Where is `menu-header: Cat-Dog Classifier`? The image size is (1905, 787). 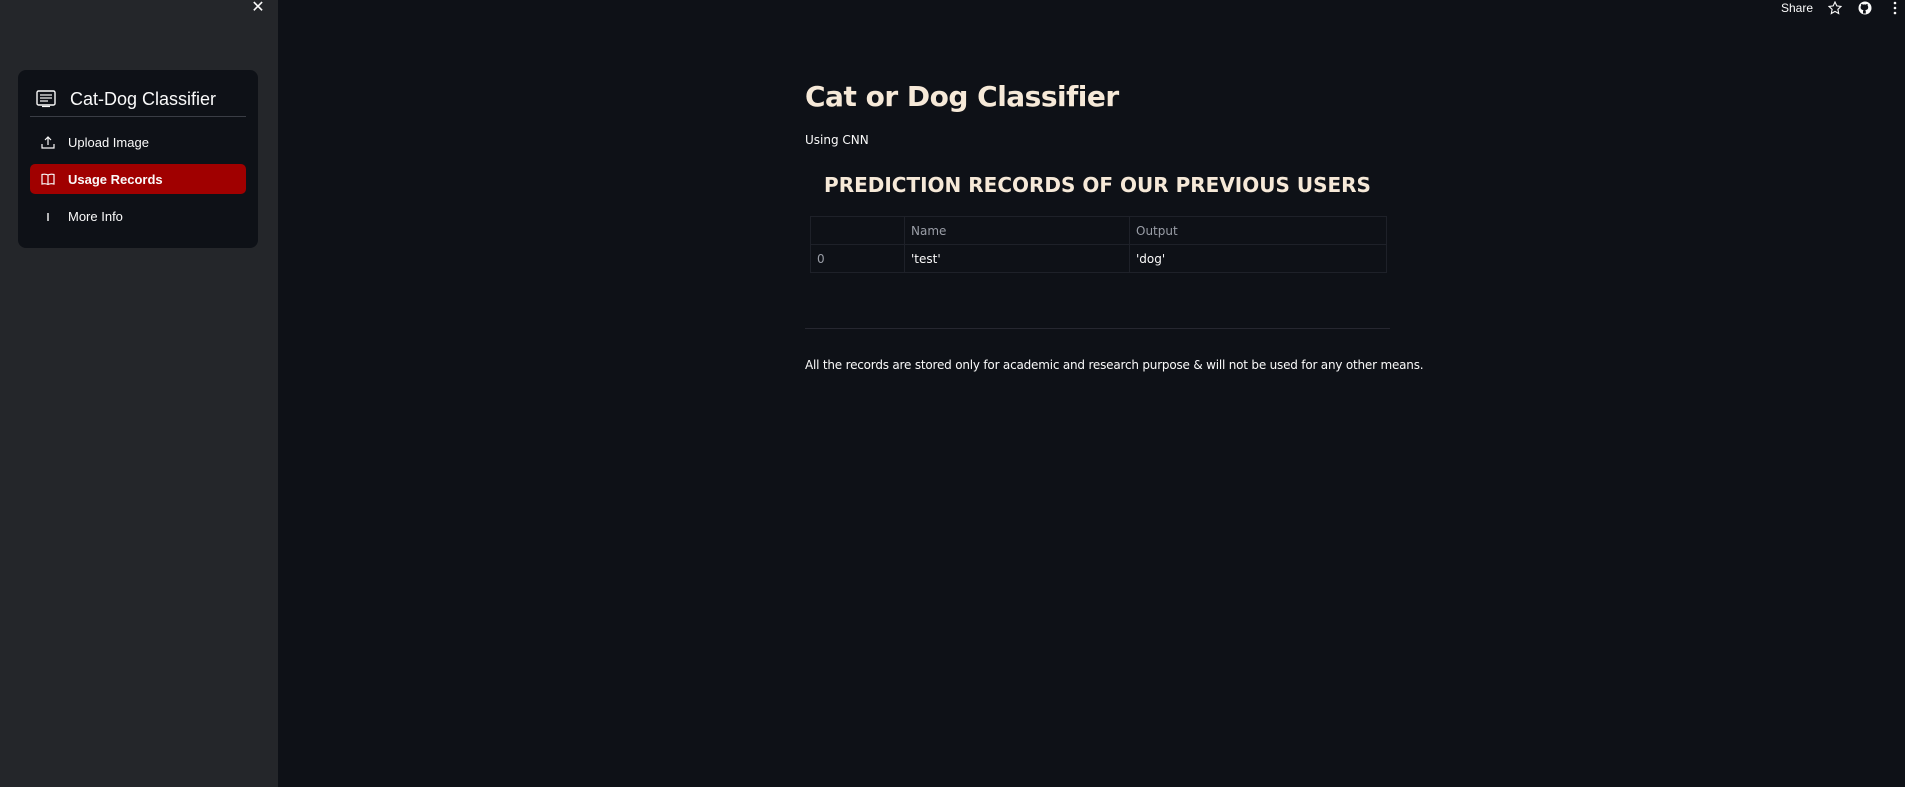
menu-header: Cat-Dog Classifier is located at coordinates (138, 99).